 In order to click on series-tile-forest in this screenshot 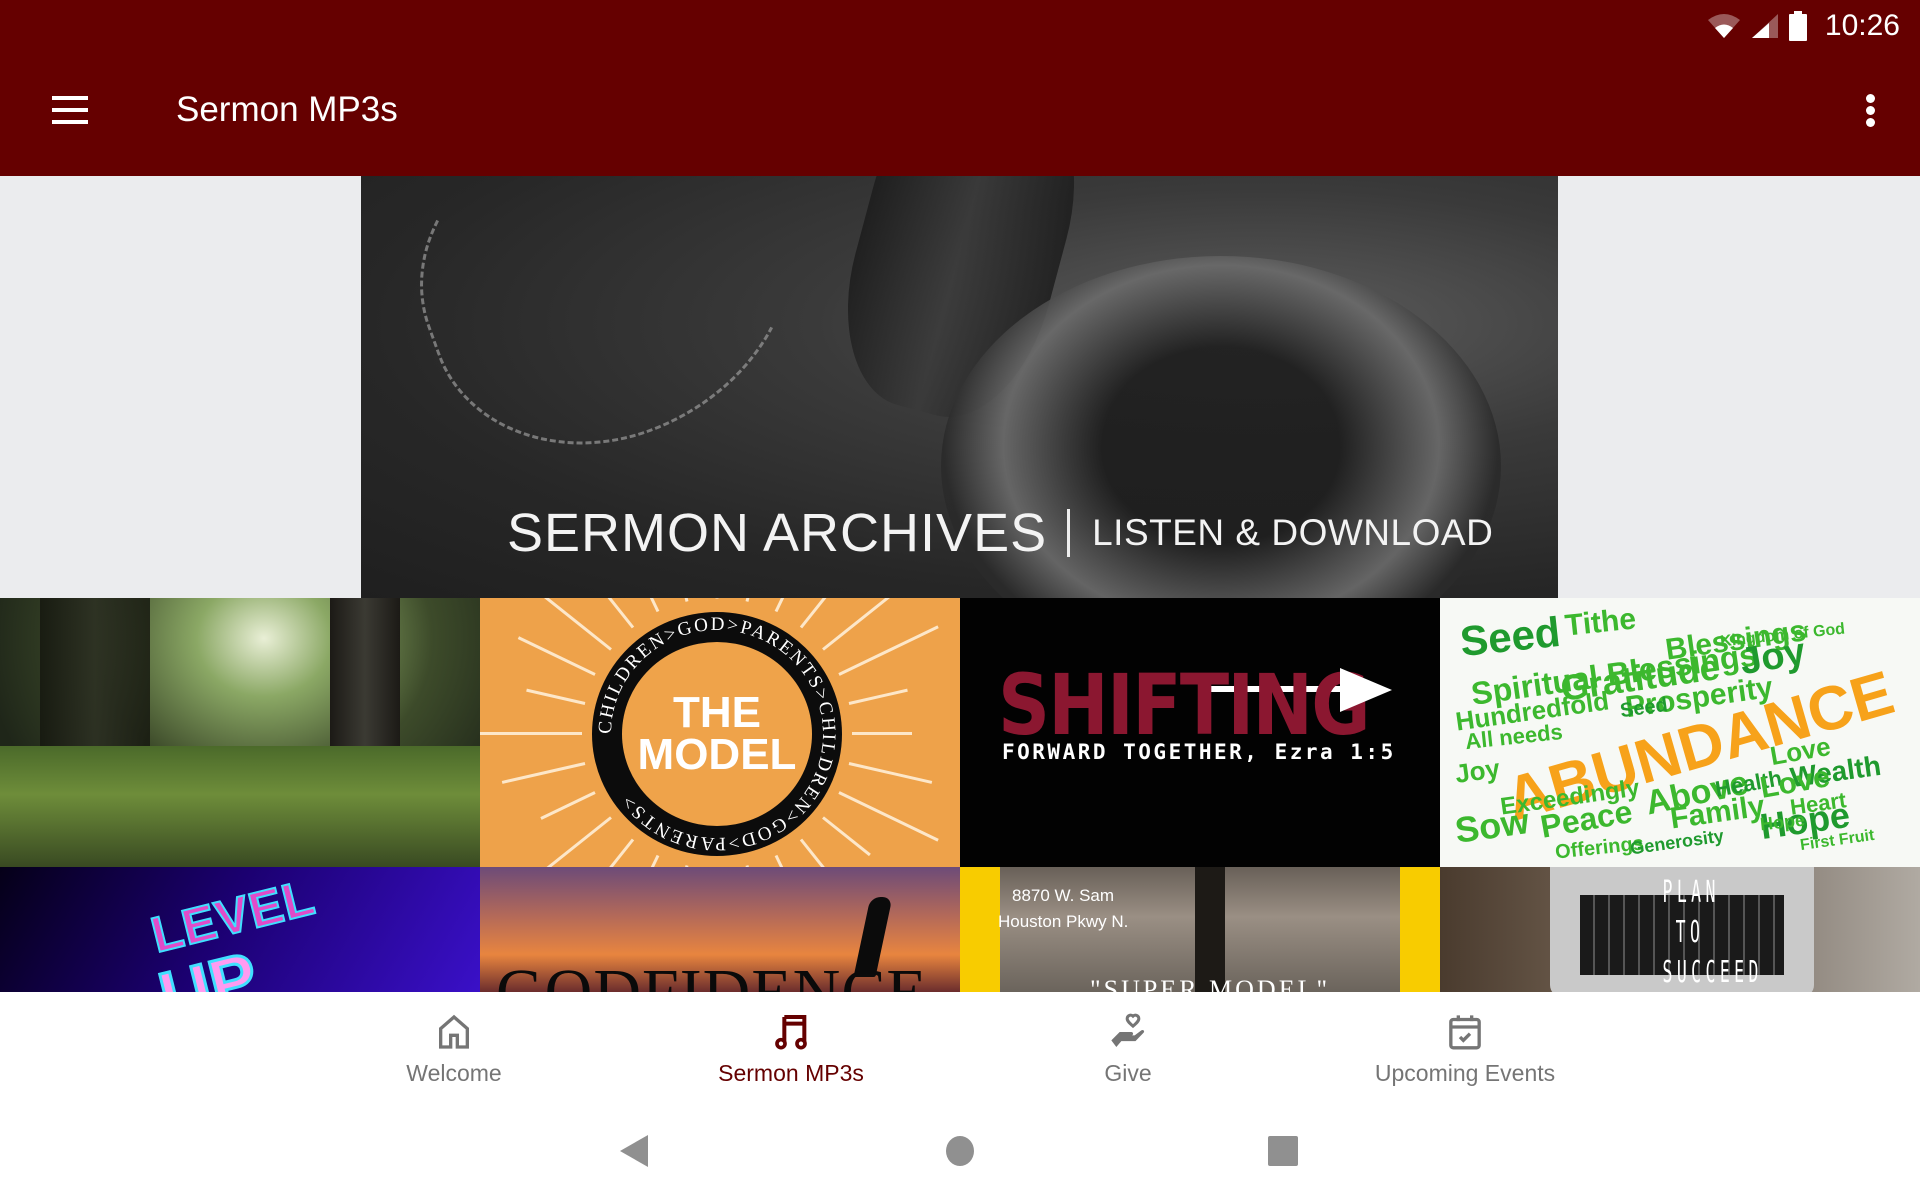, I will do `click(240, 732)`.